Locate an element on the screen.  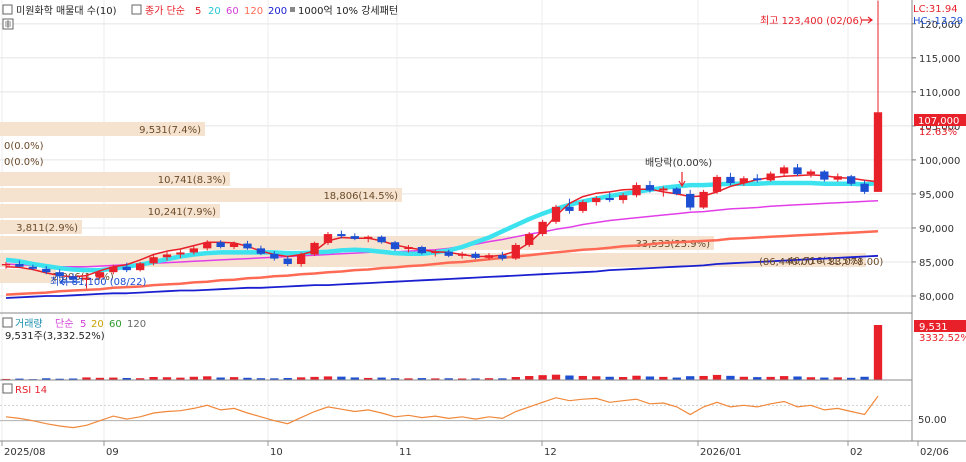
pattern-icon is located at coordinates (292, 9).